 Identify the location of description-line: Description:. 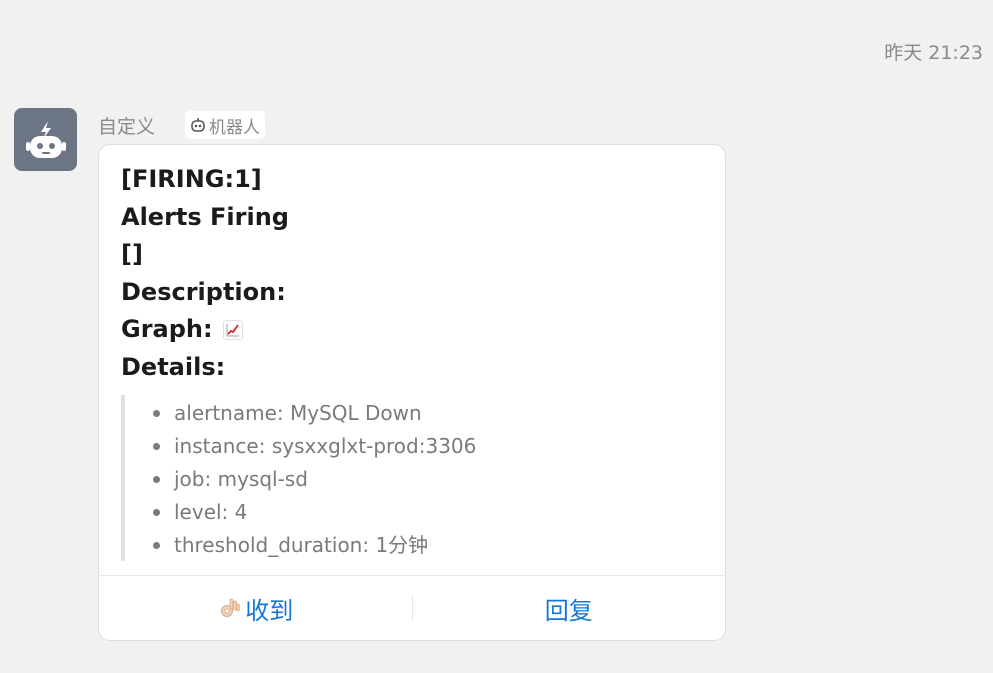
(203, 291).